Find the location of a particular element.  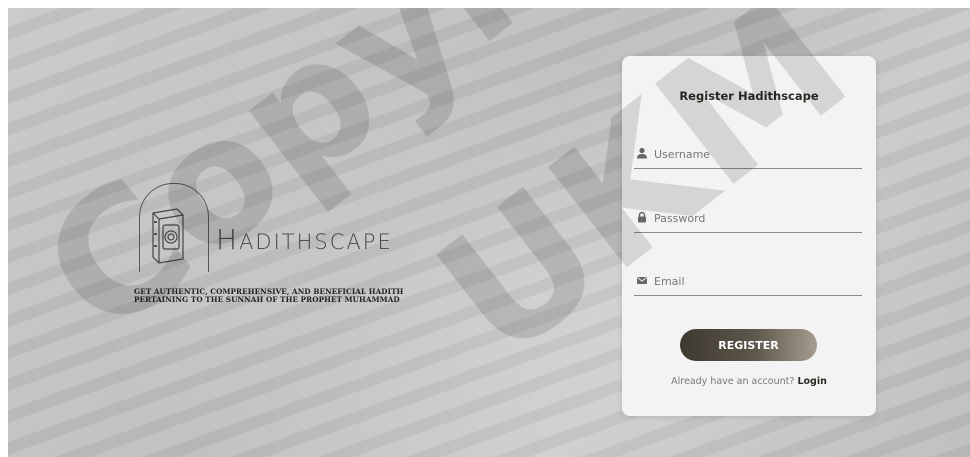

password-field-wrapper is located at coordinates (748, 219).